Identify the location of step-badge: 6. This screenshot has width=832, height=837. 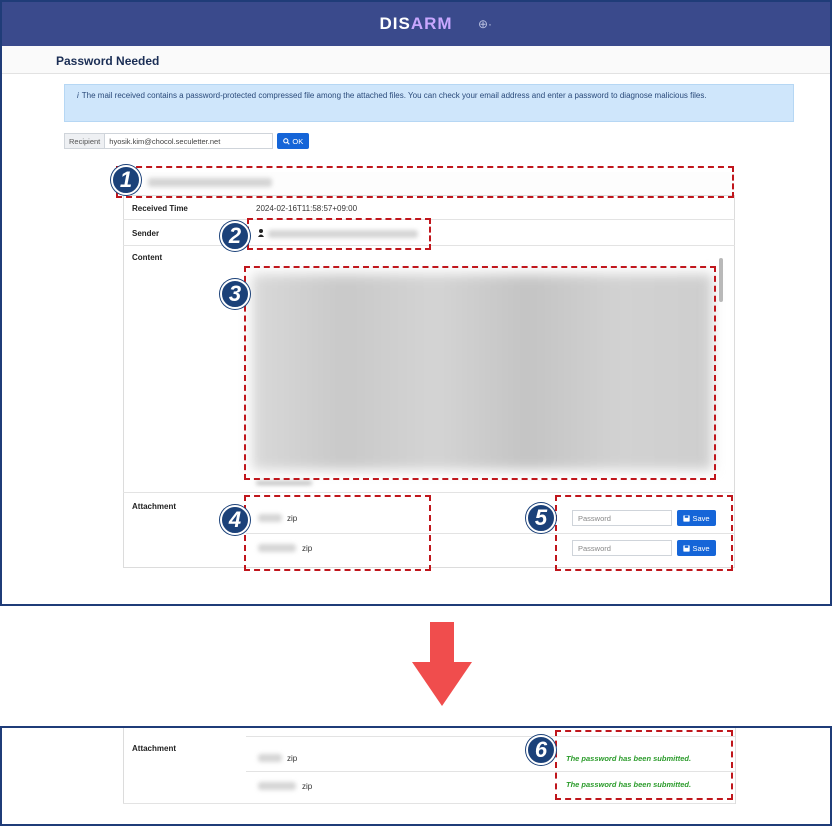
(541, 750).